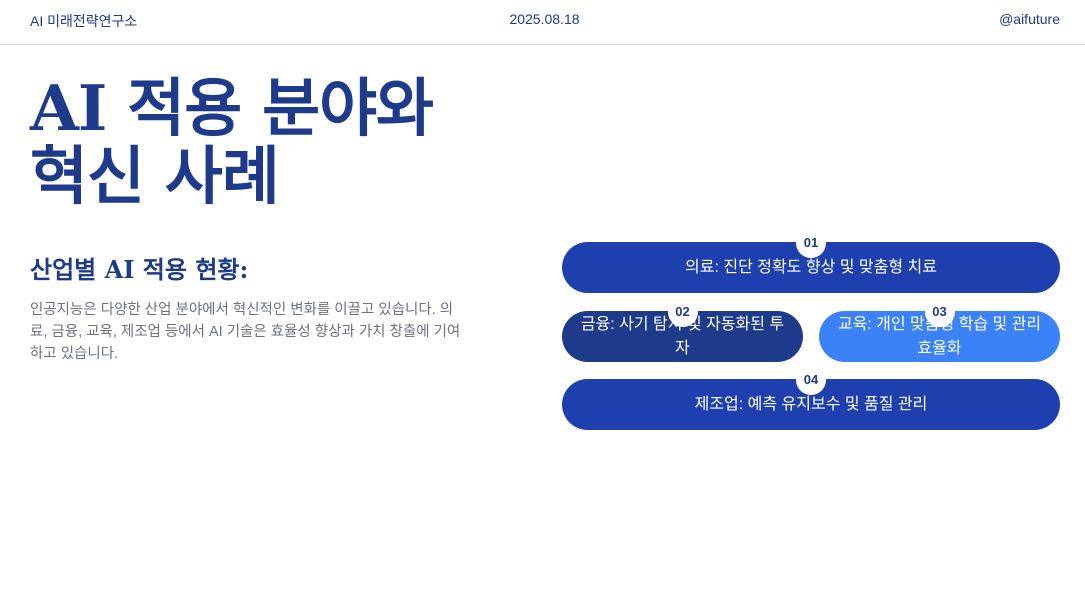 The height and width of the screenshot is (614, 1085). I want to click on item-number-badge: 01, so click(811, 243).